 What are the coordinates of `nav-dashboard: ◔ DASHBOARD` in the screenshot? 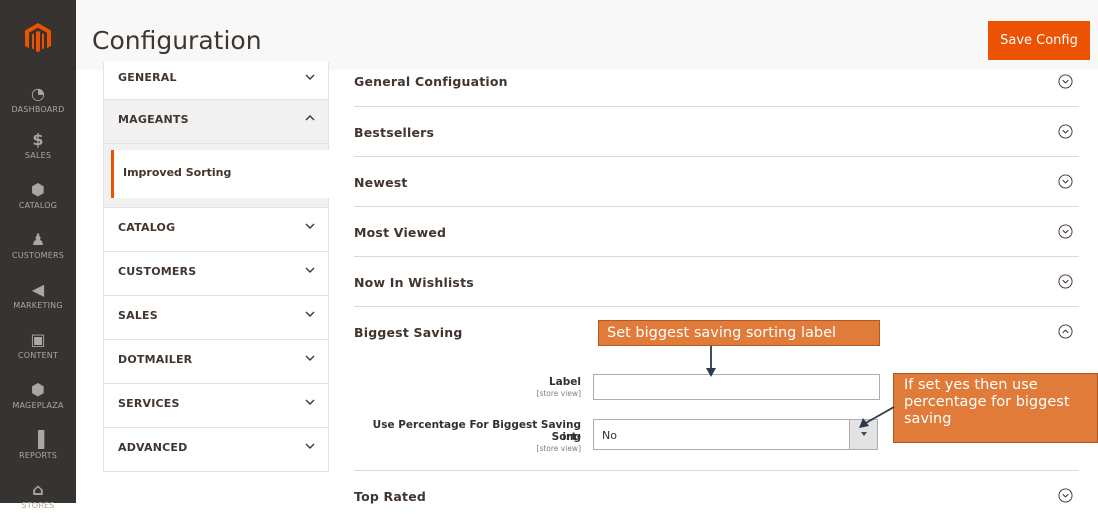 It's located at (38, 100).